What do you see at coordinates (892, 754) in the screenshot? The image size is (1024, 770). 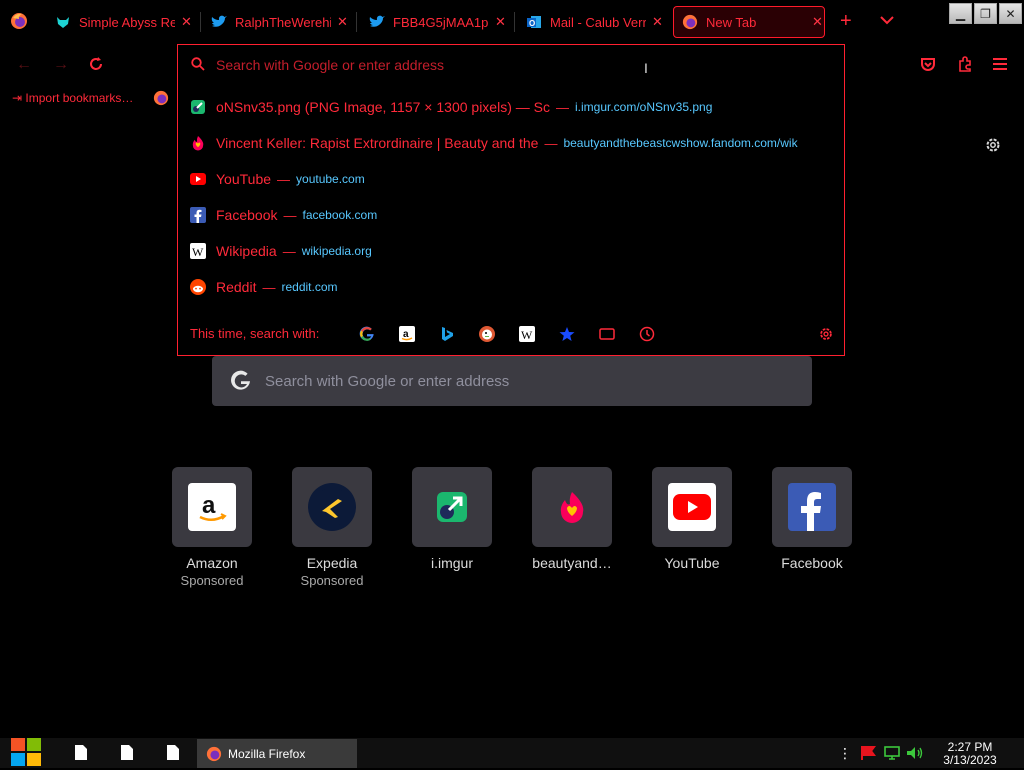 I see `network-monitor-icon` at bounding box center [892, 754].